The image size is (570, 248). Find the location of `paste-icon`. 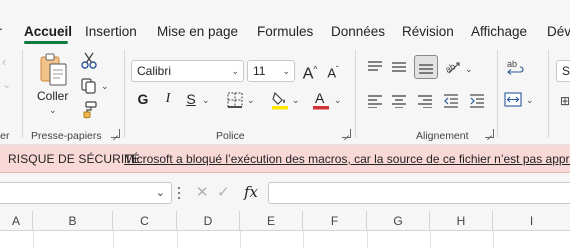

paste-icon is located at coordinates (54, 70).